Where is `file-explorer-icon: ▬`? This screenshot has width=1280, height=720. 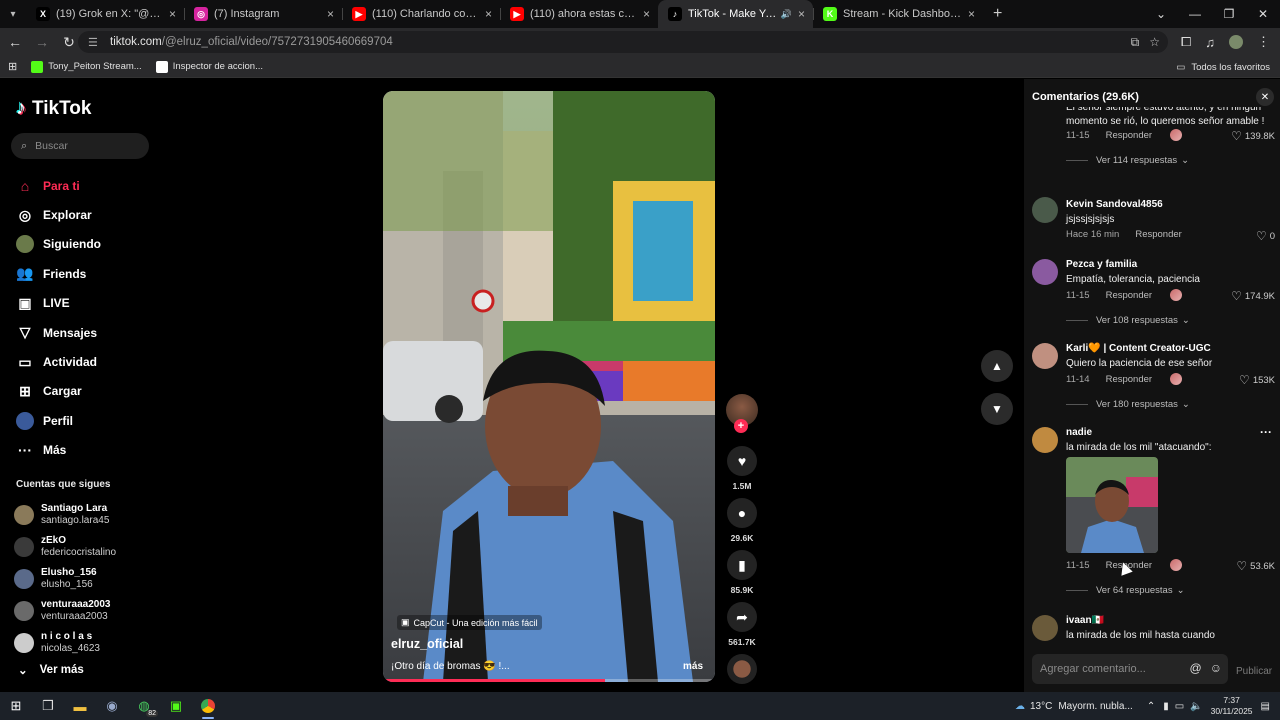 file-explorer-icon: ▬ is located at coordinates (80, 706).